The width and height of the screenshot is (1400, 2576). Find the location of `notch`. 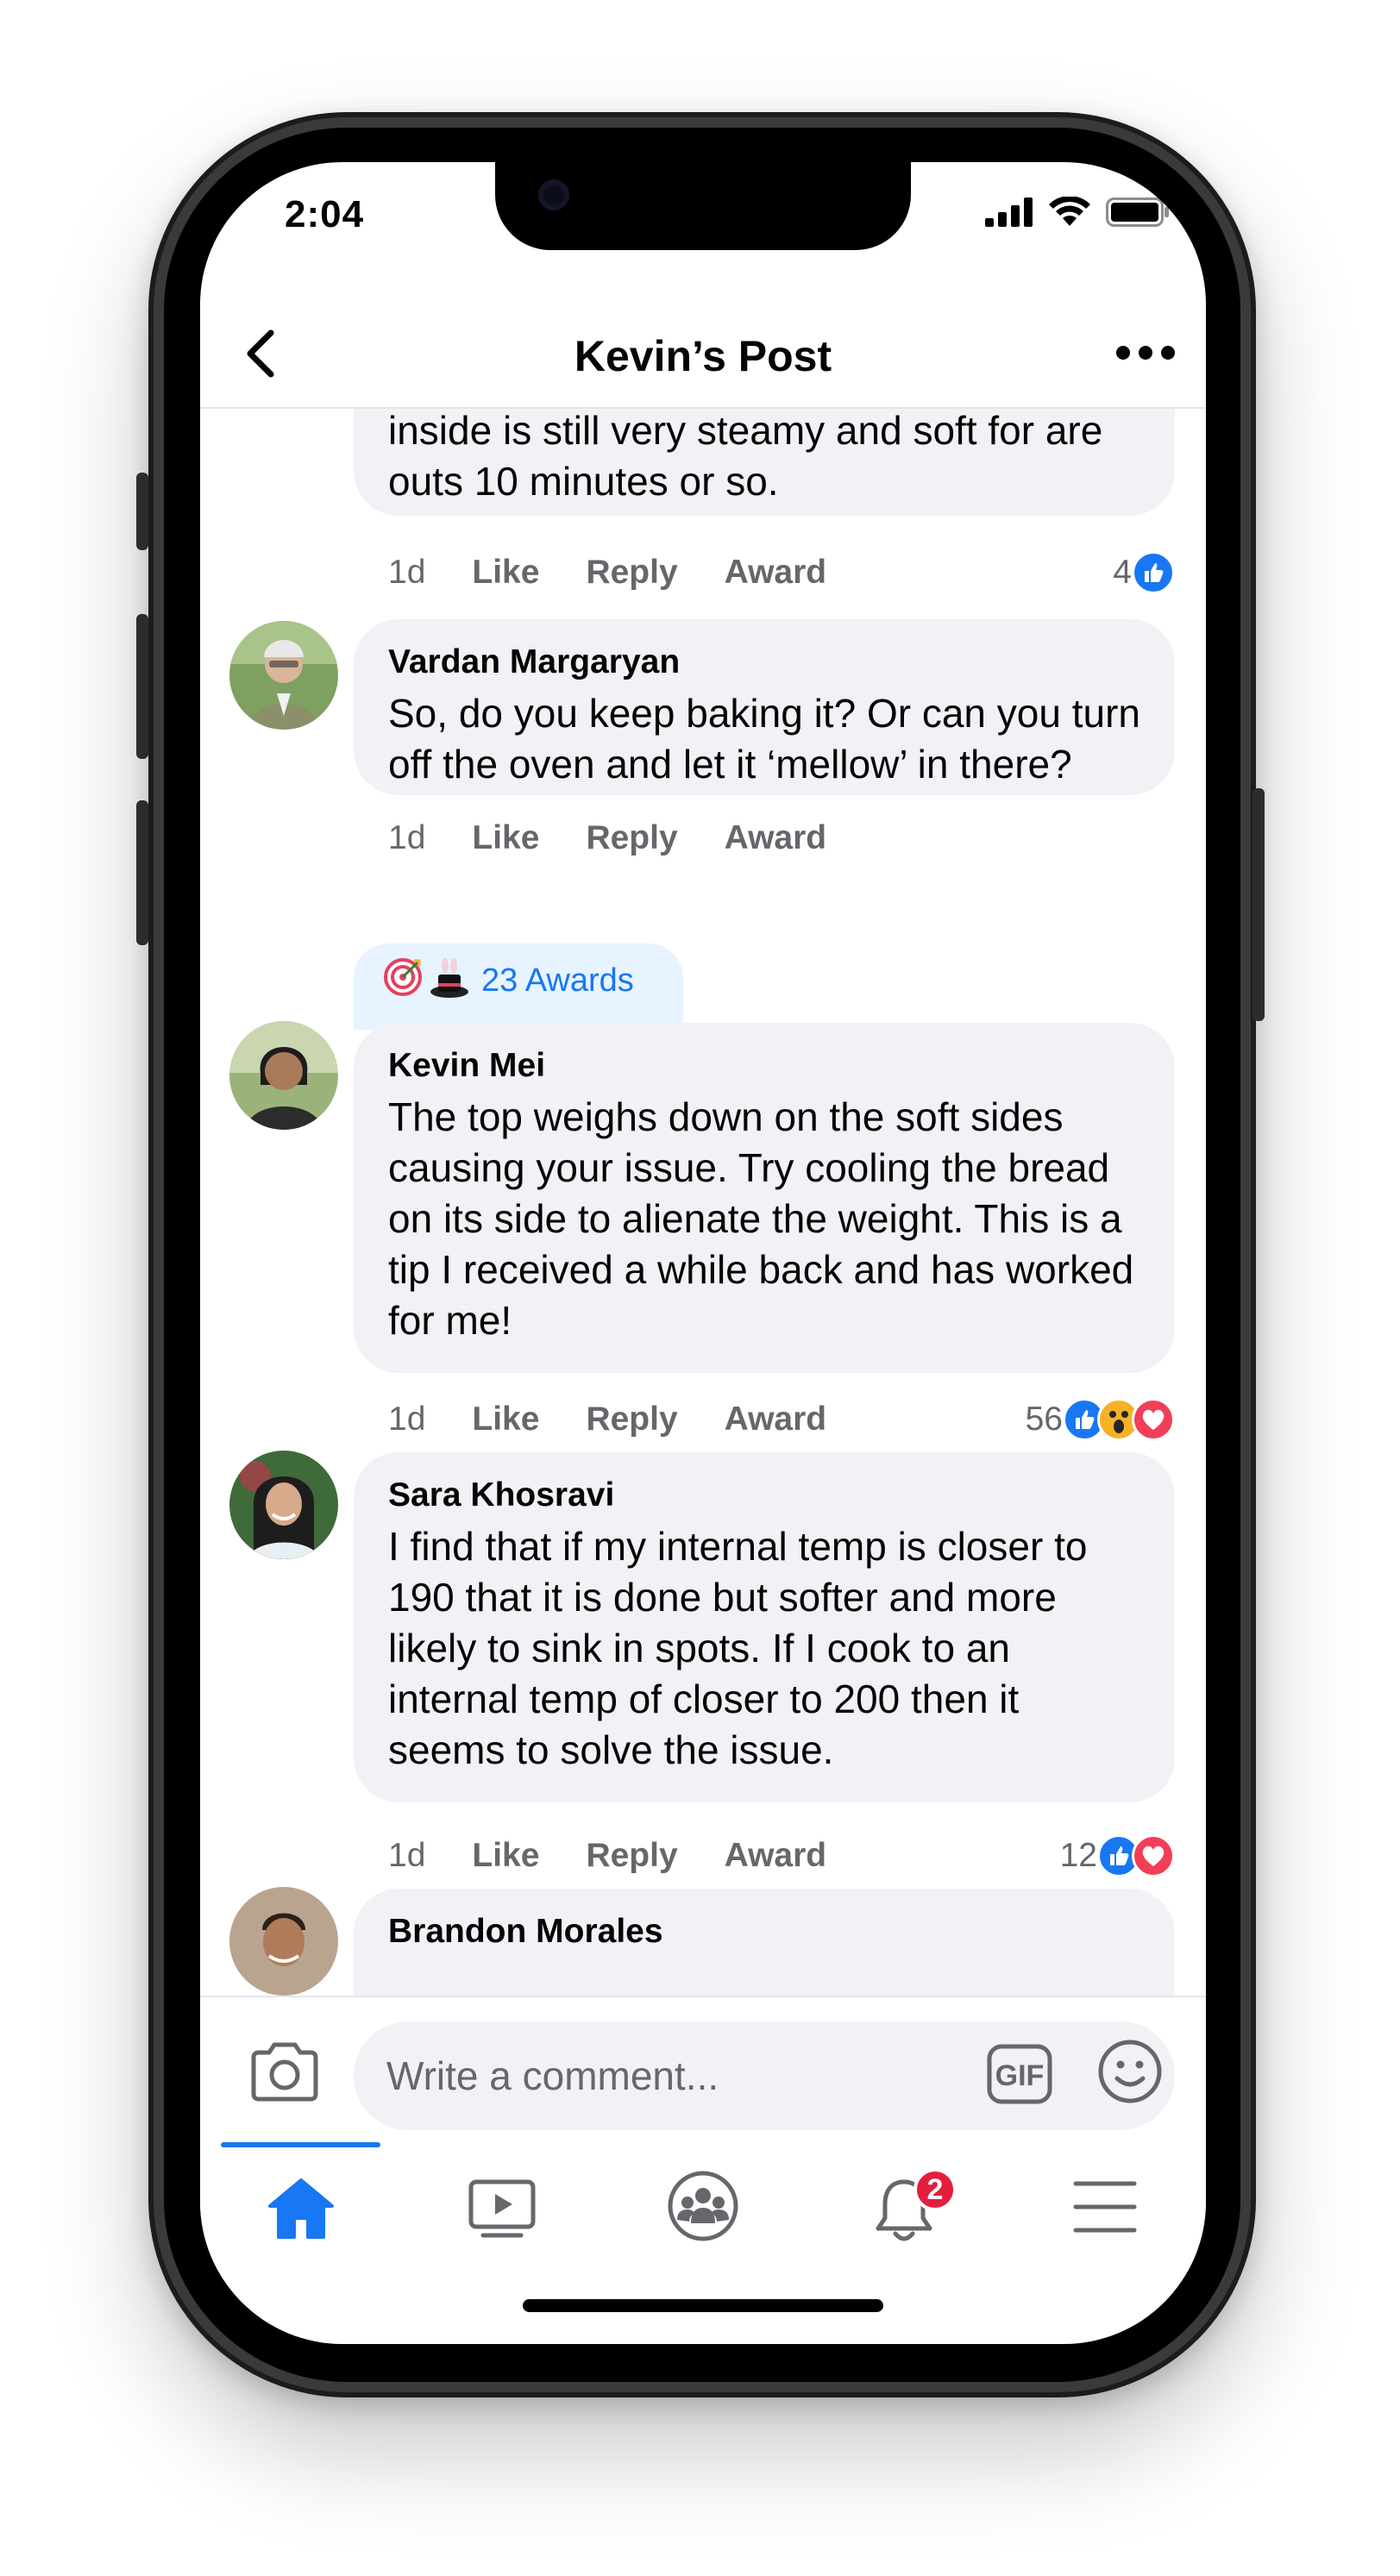

notch is located at coordinates (703, 206).